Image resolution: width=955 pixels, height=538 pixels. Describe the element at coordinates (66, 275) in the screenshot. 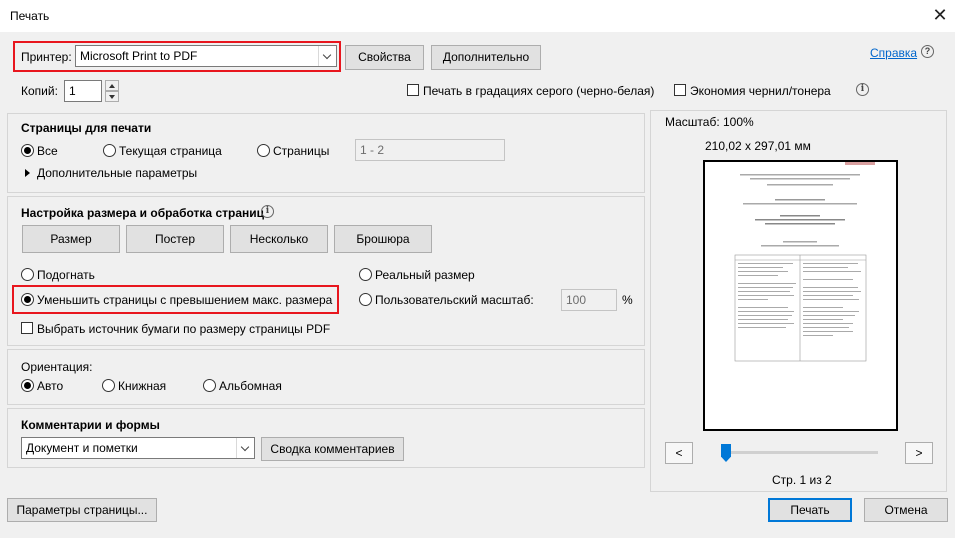

I see `fit-label: Подогнать` at that location.